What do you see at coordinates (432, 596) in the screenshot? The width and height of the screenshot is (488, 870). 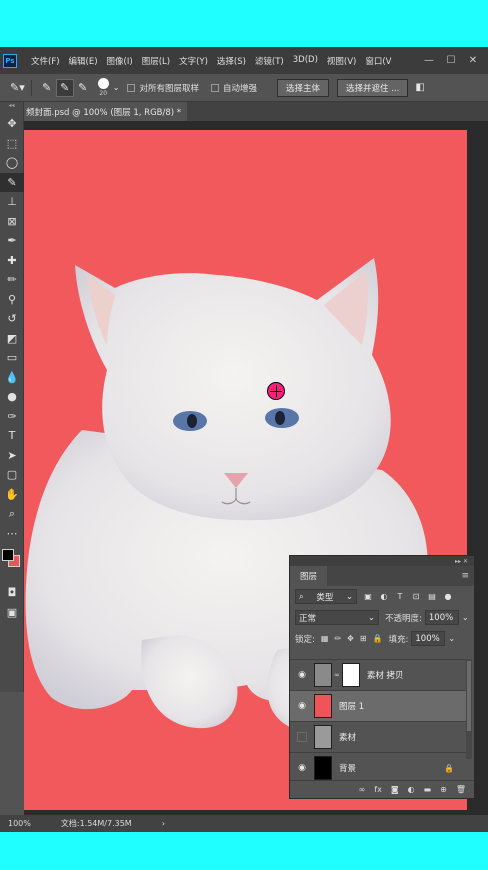 I see `smart-object-filter-icon: ▤` at bounding box center [432, 596].